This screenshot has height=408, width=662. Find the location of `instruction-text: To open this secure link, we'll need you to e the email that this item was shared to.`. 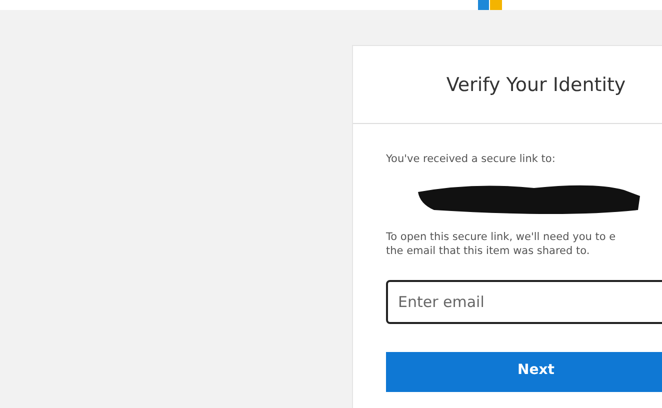

instruction-text: To open this secure link, we'll need you to e the email that this item was shared to. is located at coordinates (501, 244).